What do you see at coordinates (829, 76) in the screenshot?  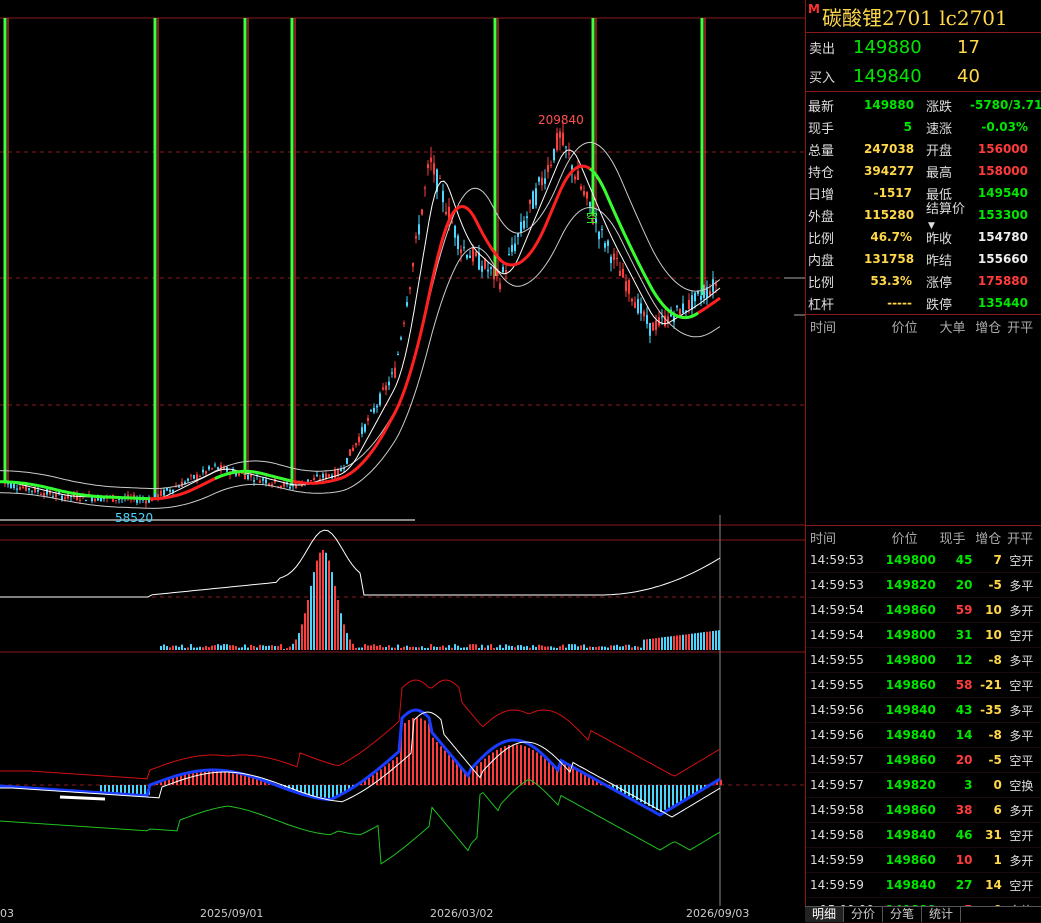 I see `buy-label: 买入` at bounding box center [829, 76].